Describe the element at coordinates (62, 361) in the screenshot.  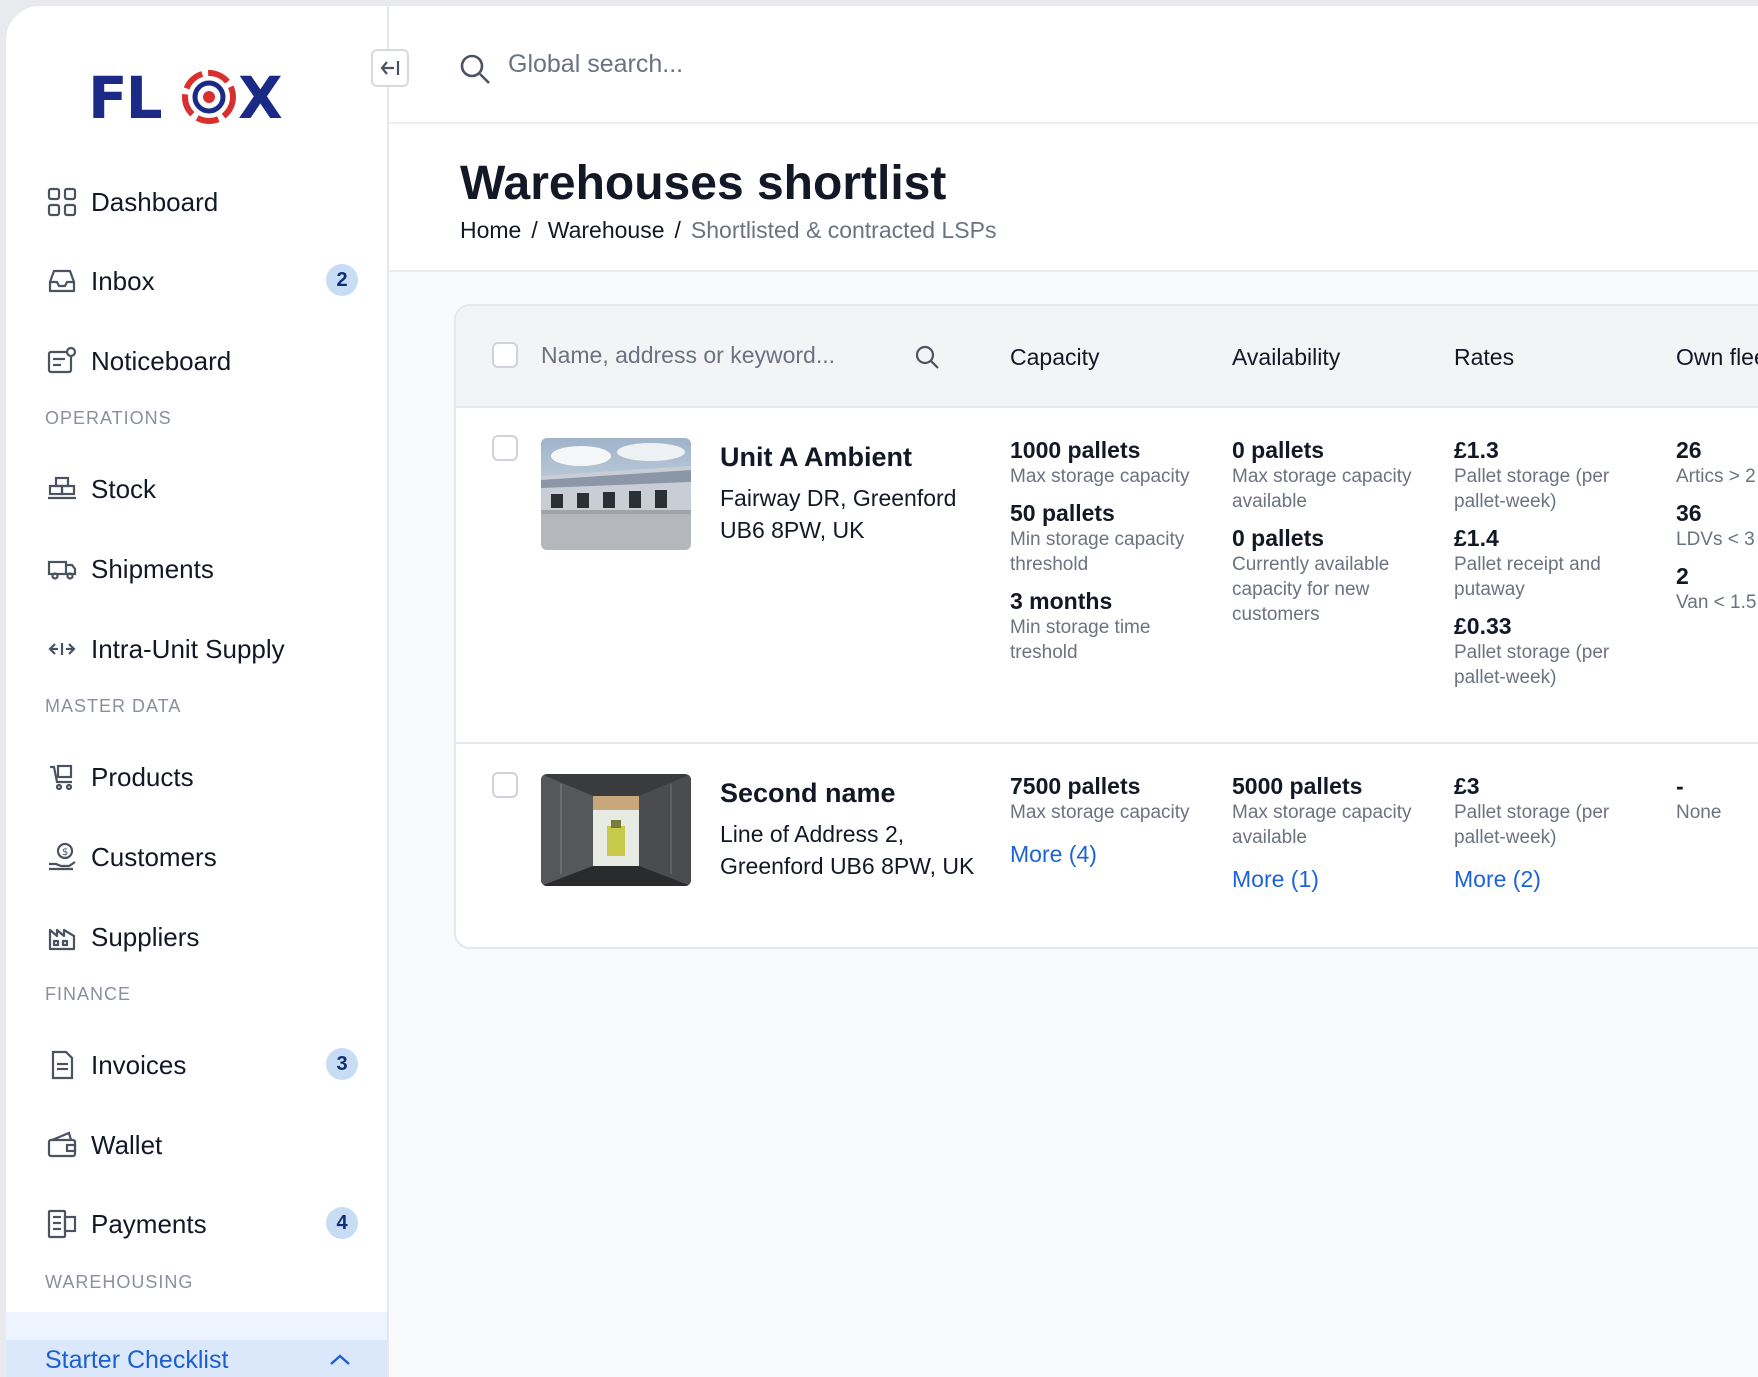
I see `noticeboard-icon` at that location.